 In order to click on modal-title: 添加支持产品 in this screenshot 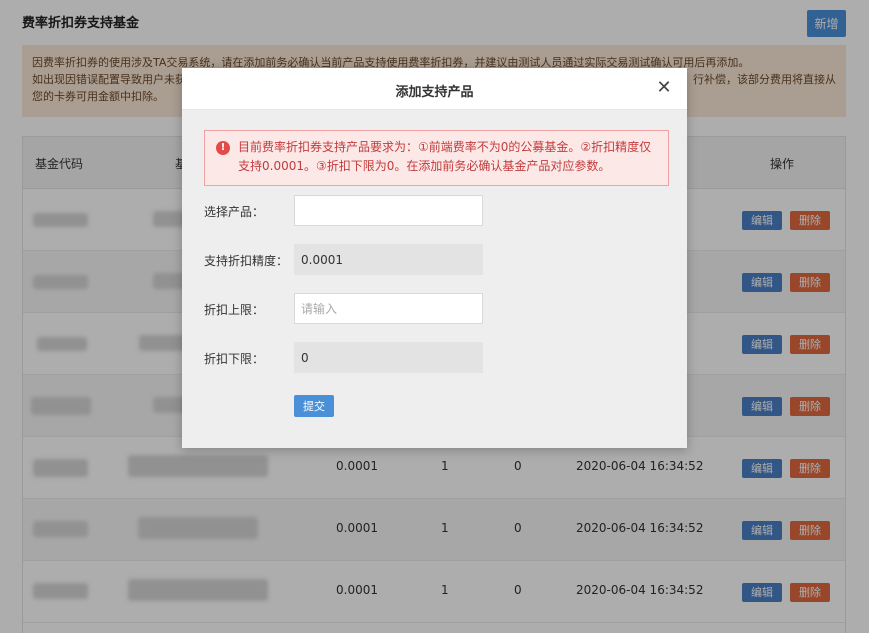, I will do `click(434, 92)`.